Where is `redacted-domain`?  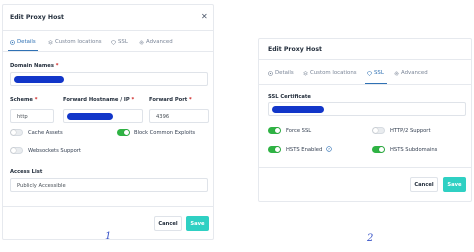 redacted-domain is located at coordinates (39, 79).